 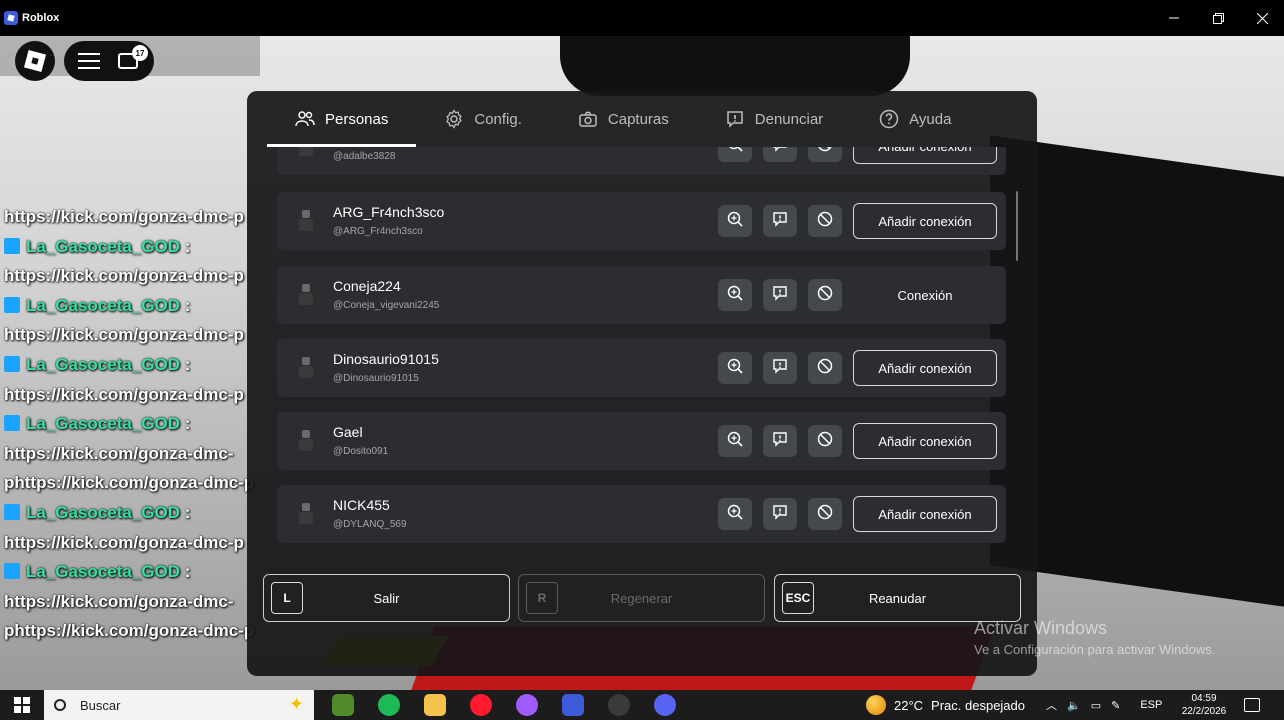 What do you see at coordinates (1218, 18) in the screenshot?
I see `maximize-button` at bounding box center [1218, 18].